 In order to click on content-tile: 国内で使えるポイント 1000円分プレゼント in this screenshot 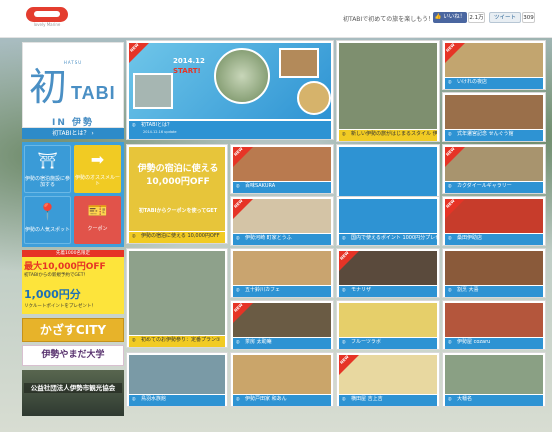, I will do `click(388, 221)`.